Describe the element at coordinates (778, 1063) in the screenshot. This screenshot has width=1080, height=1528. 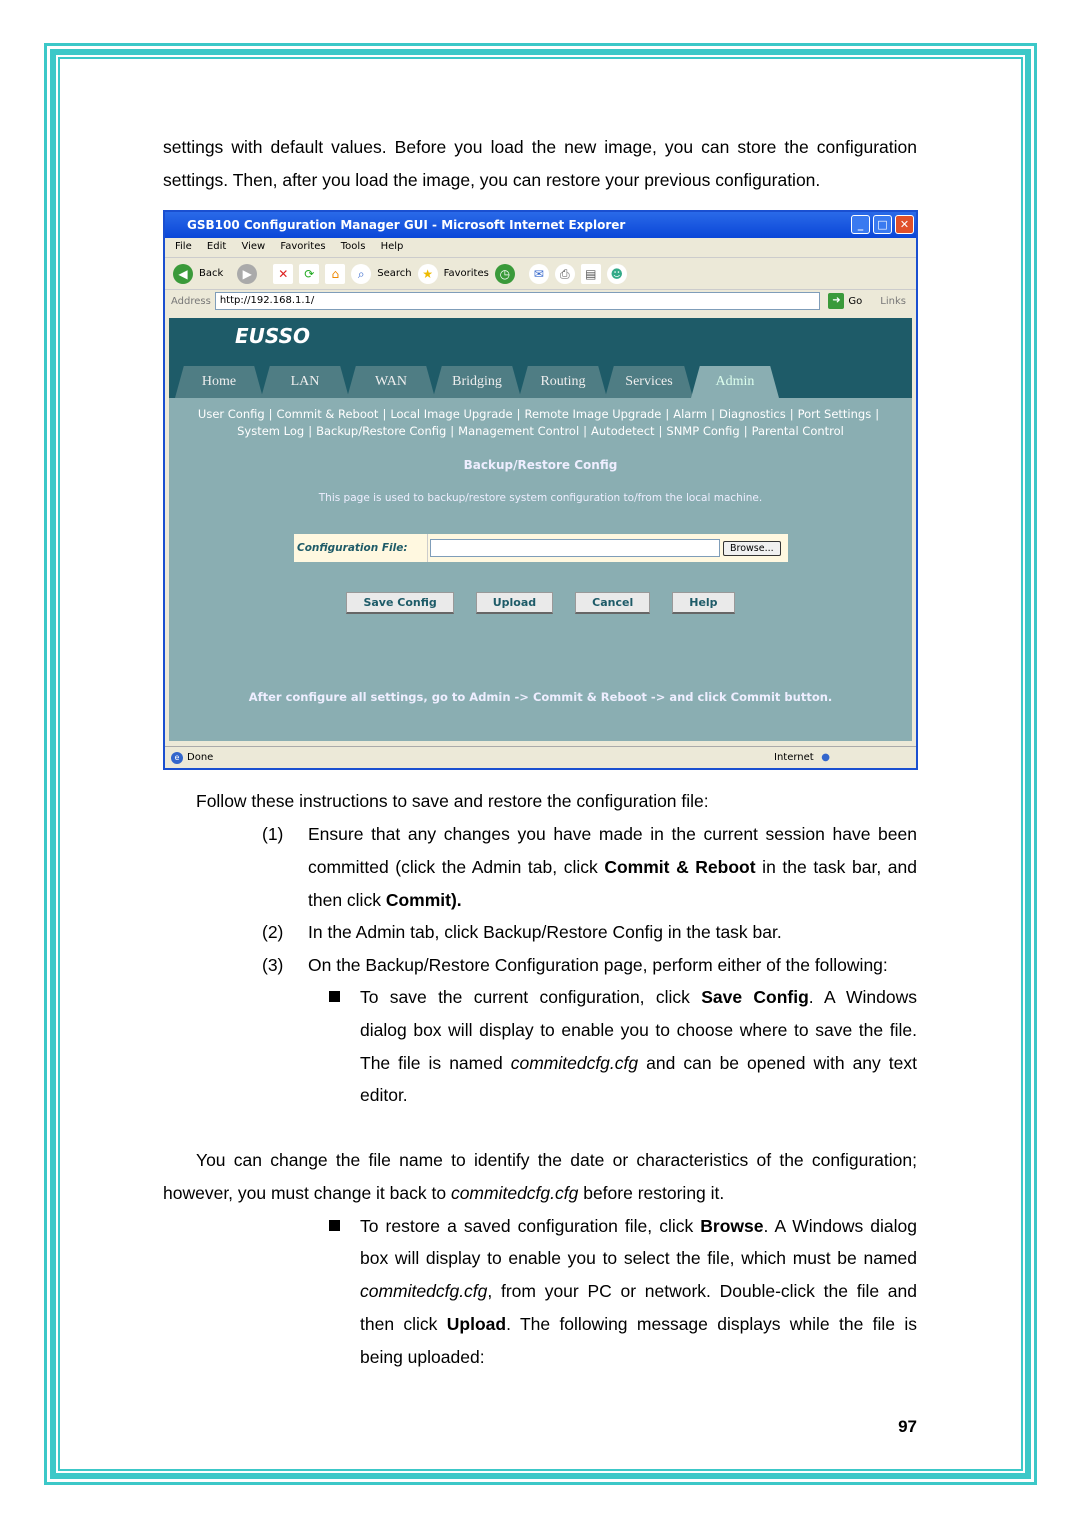
I see `text: and can be opened with any text` at that location.